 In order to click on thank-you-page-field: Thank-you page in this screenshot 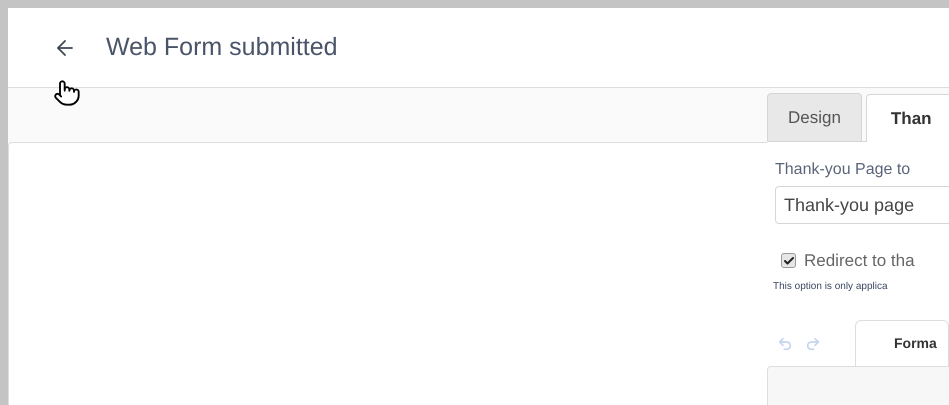, I will do `click(862, 205)`.